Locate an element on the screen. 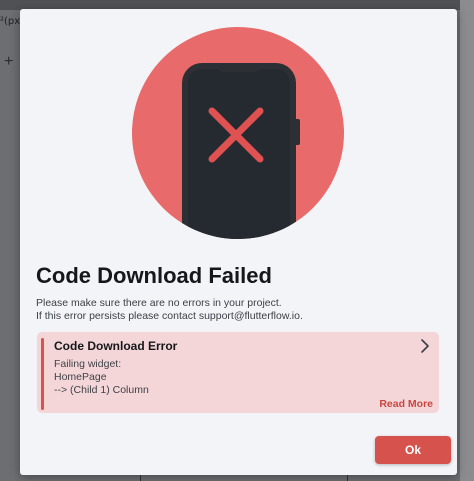  error-x-icon is located at coordinates (236, 135).